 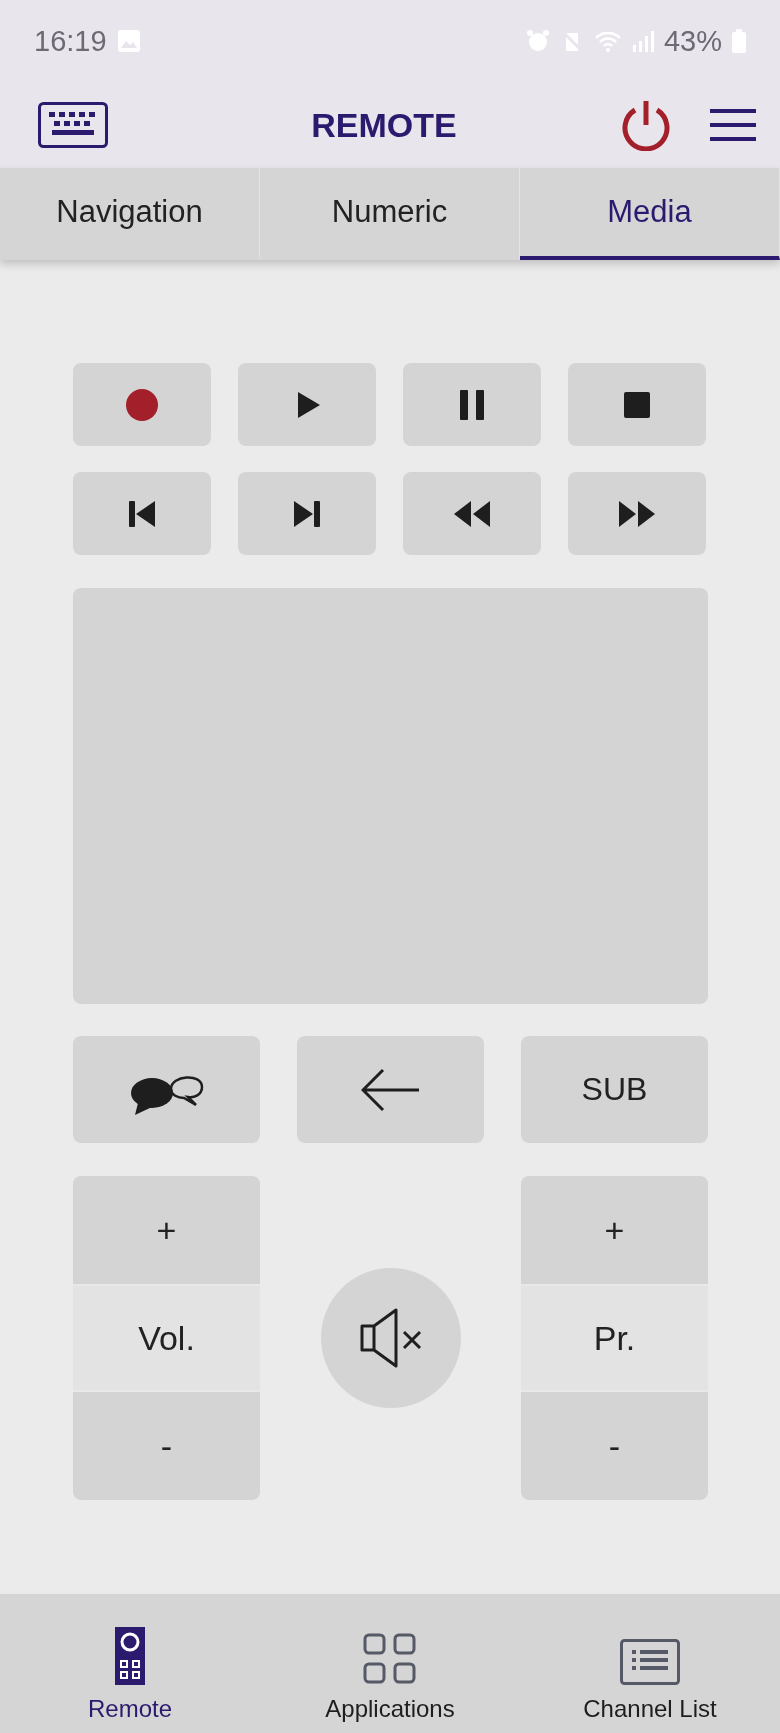 What do you see at coordinates (384, 125) in the screenshot?
I see `app-title: REMOTE` at bounding box center [384, 125].